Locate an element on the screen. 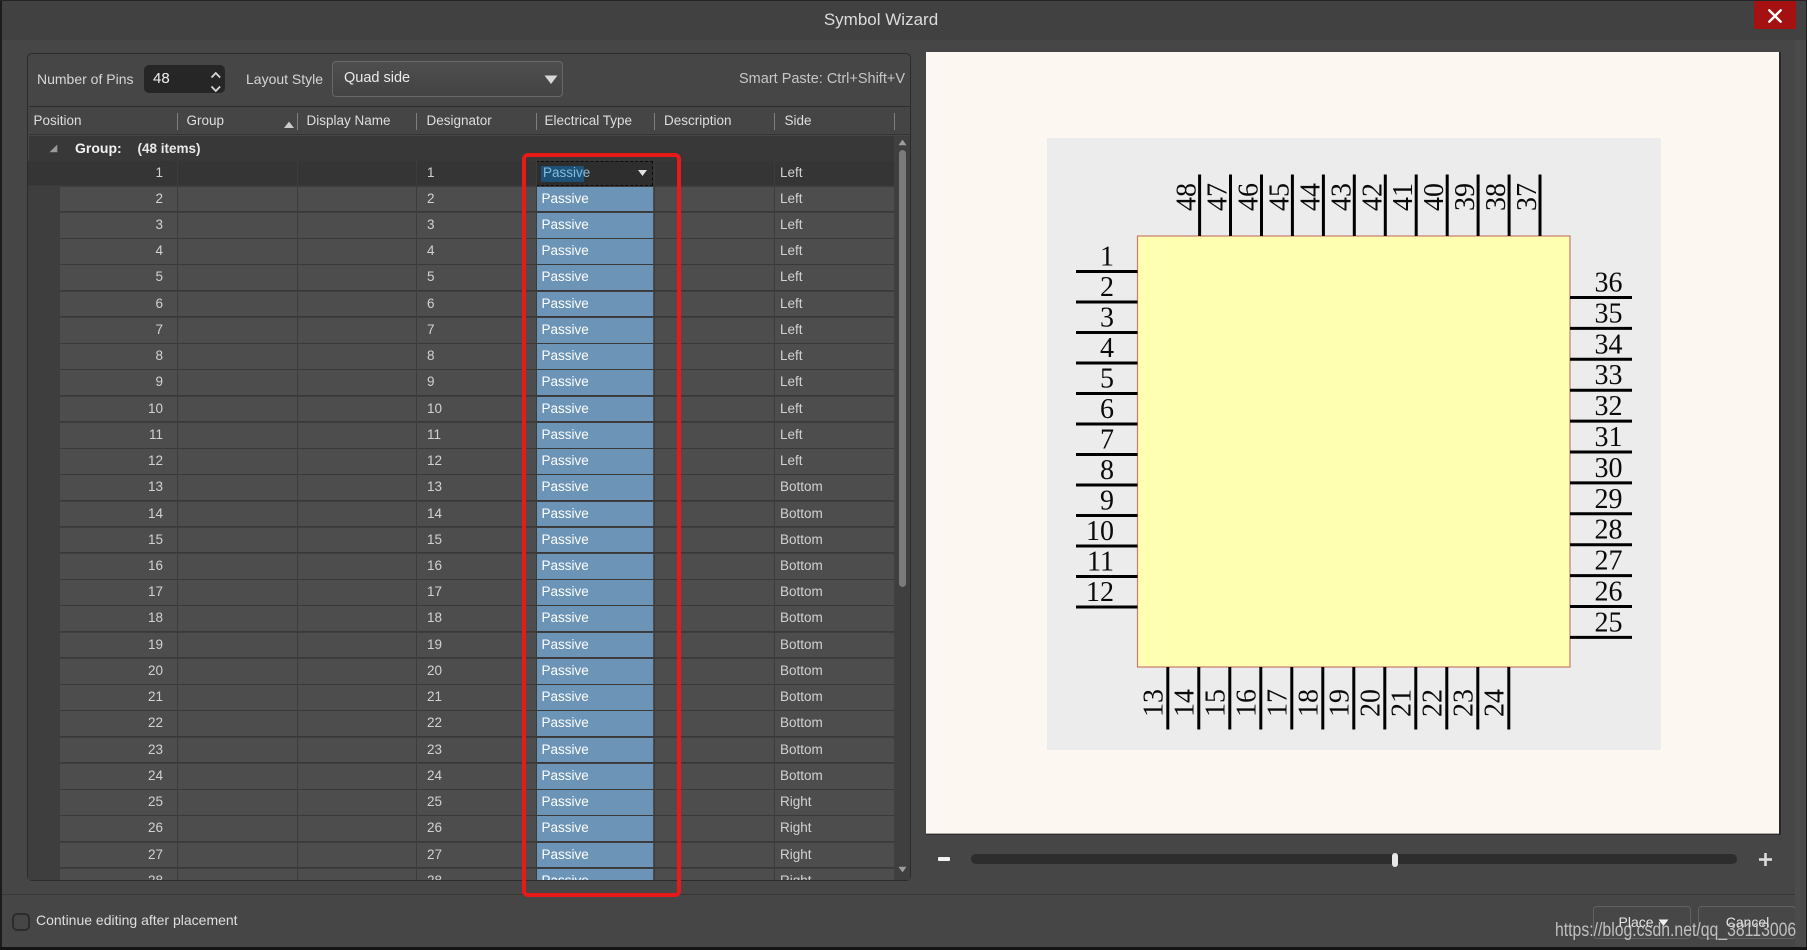 Image resolution: width=1807 pixels, height=950 pixels. svg-text: 35 is located at coordinates (1609, 313).